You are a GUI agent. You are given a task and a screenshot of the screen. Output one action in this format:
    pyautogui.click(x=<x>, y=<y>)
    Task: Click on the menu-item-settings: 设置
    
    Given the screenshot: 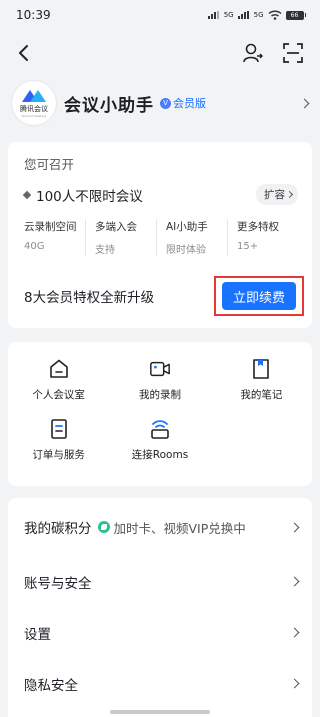 What is the action you would take?
    pyautogui.click(x=162, y=632)
    